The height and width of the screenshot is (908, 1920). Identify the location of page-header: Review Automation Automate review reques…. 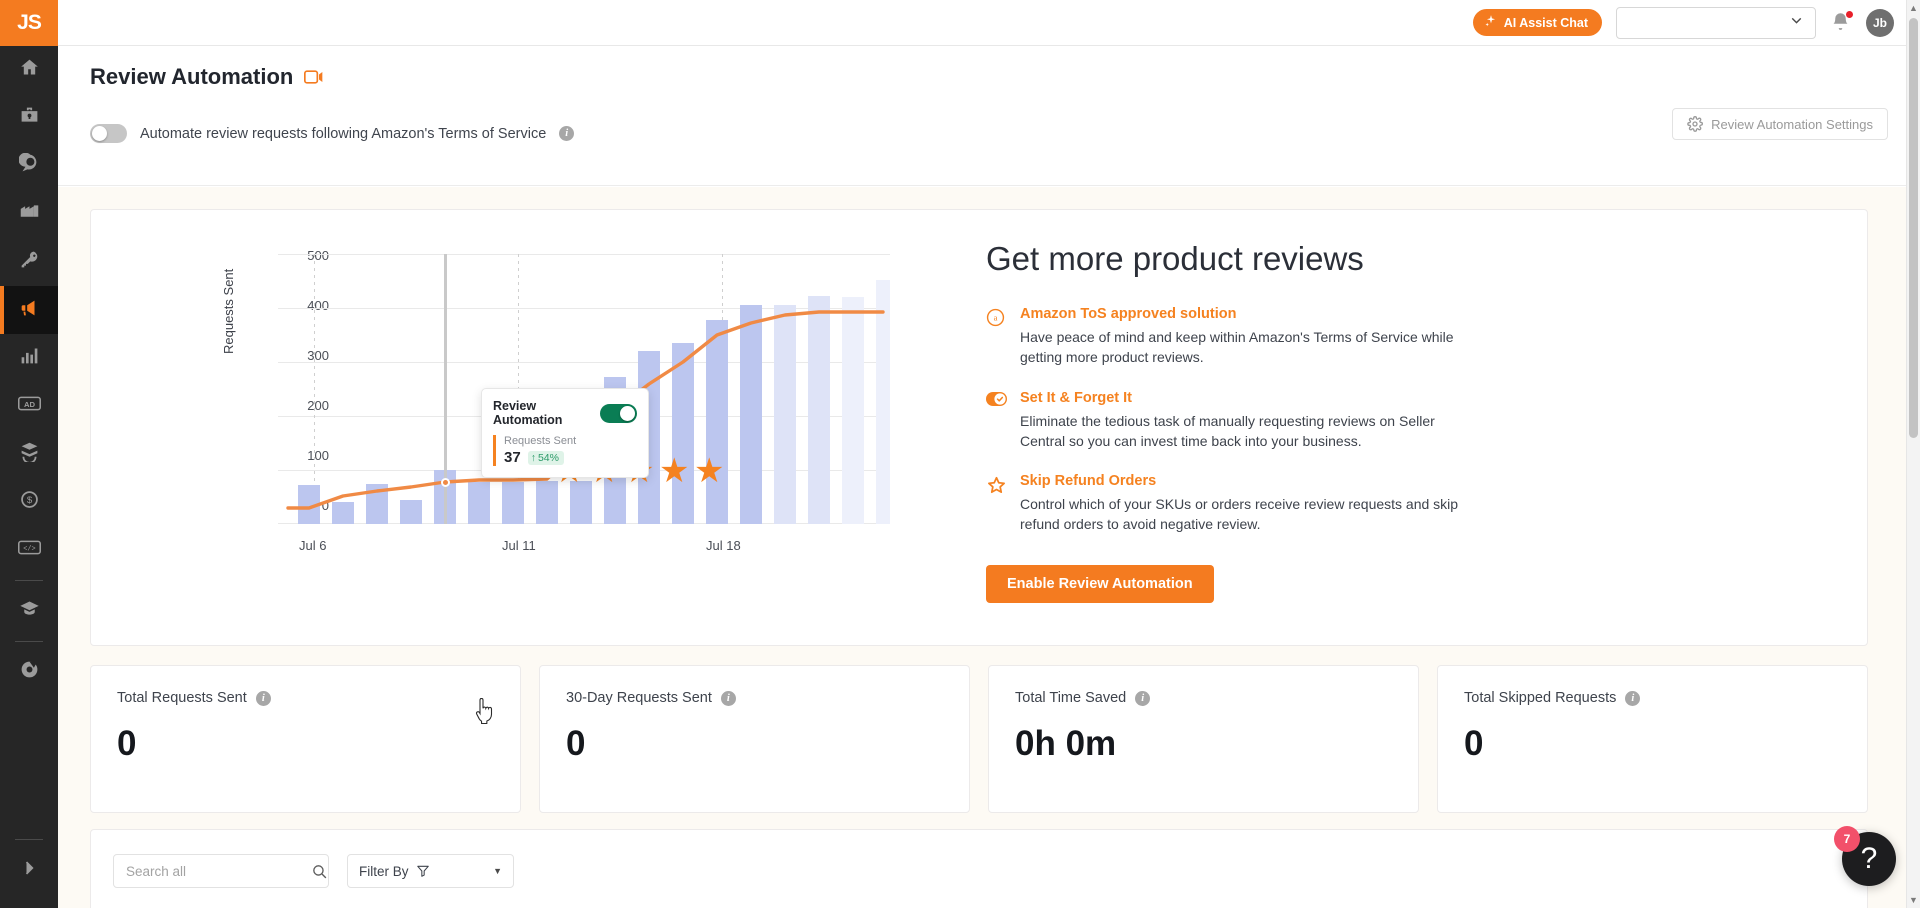
(989, 116).